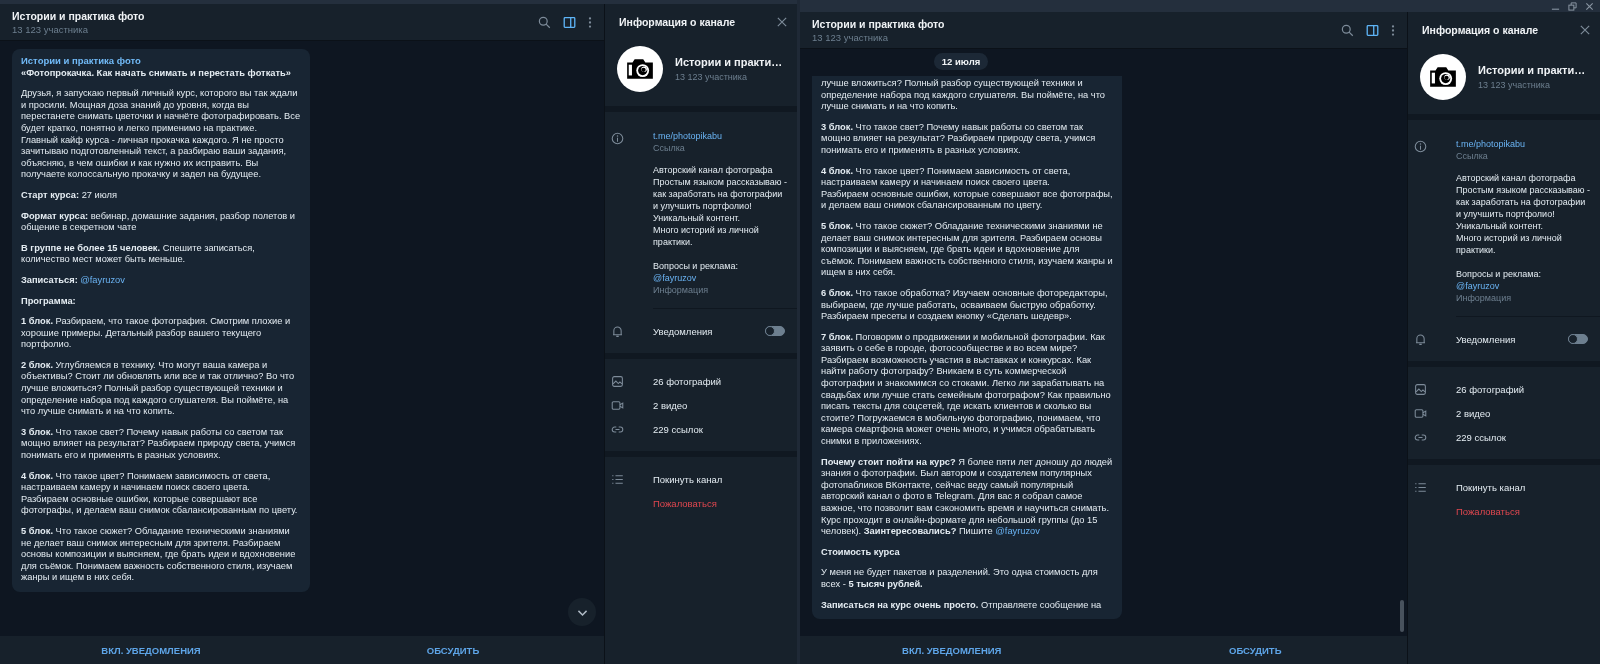 The width and height of the screenshot is (1600, 664). Describe the element at coordinates (156, 73) in the screenshot. I see `message-heading: «Фотопрокачка. Как начать снимать и перестать фоткать»` at that location.